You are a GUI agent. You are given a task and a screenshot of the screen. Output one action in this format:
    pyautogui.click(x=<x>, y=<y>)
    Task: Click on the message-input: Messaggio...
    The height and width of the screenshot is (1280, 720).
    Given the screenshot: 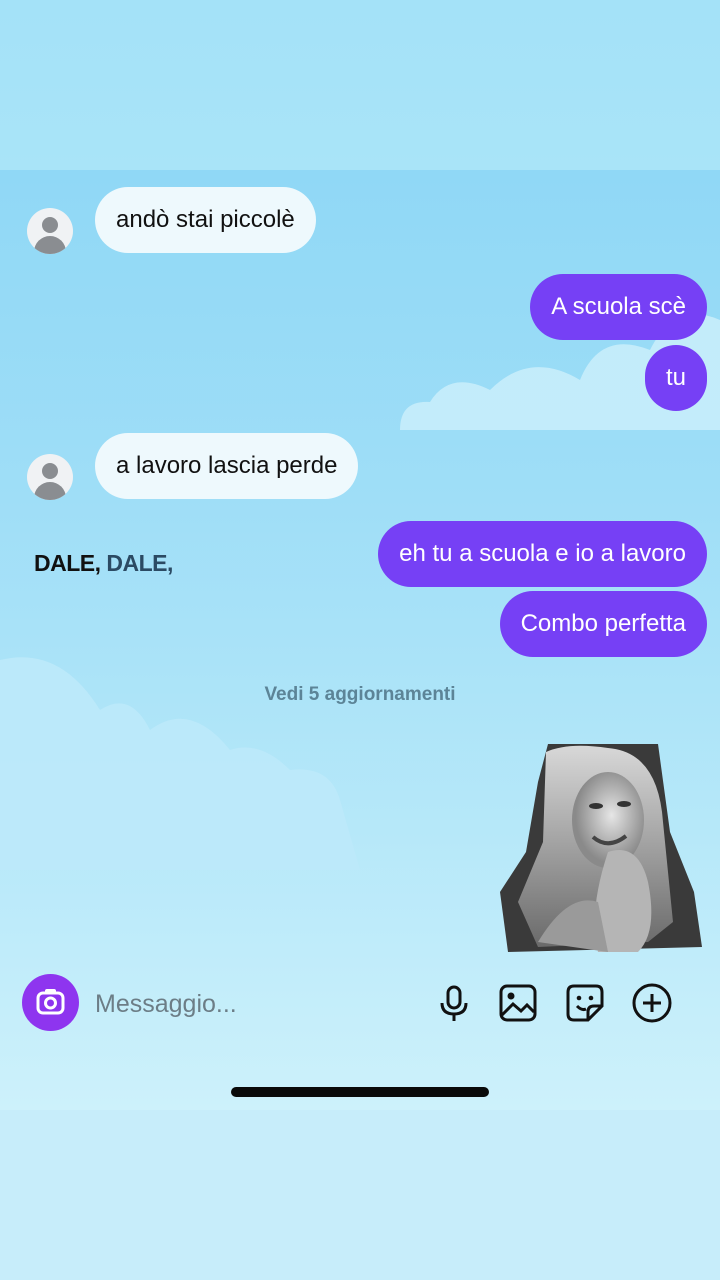 What is the action you would take?
    pyautogui.click(x=166, y=1004)
    